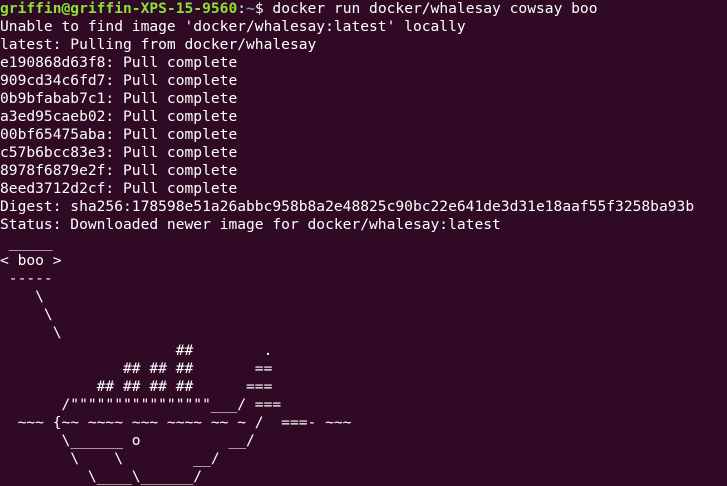 Image resolution: width=727 pixels, height=486 pixels. What do you see at coordinates (119, 98) in the screenshot?
I see `output-line: 0b9bfabab7c1: Pull complete` at bounding box center [119, 98].